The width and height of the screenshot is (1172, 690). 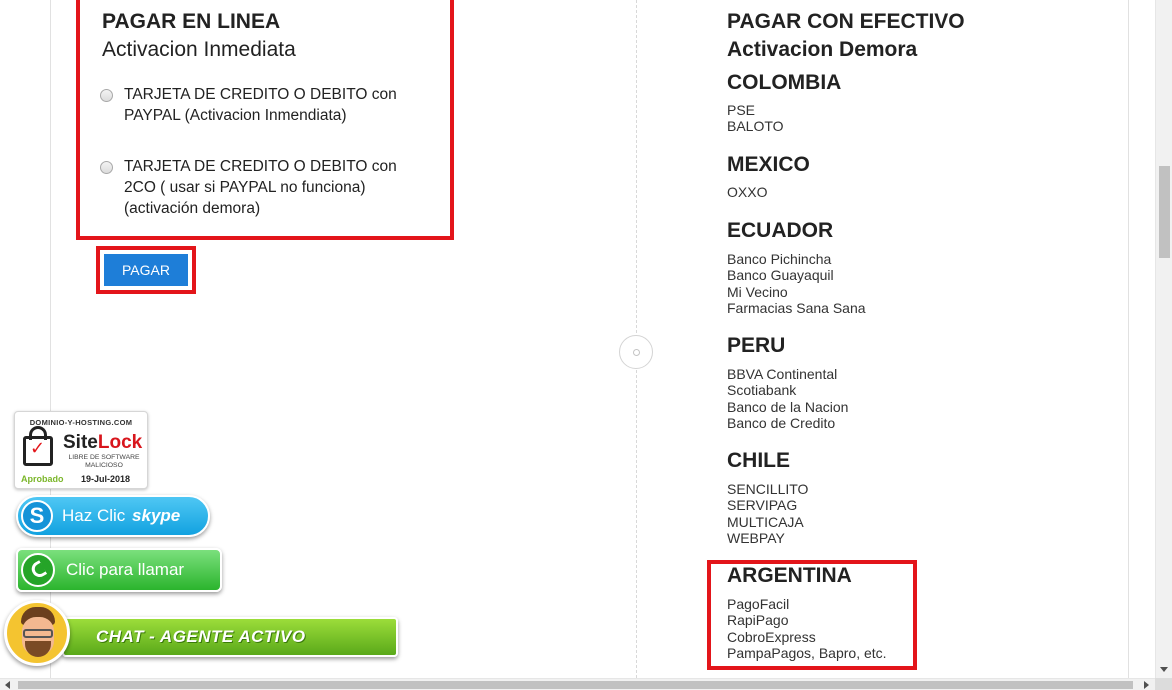 I want to click on pay-button-highlight: PAGAR, so click(x=146, y=270).